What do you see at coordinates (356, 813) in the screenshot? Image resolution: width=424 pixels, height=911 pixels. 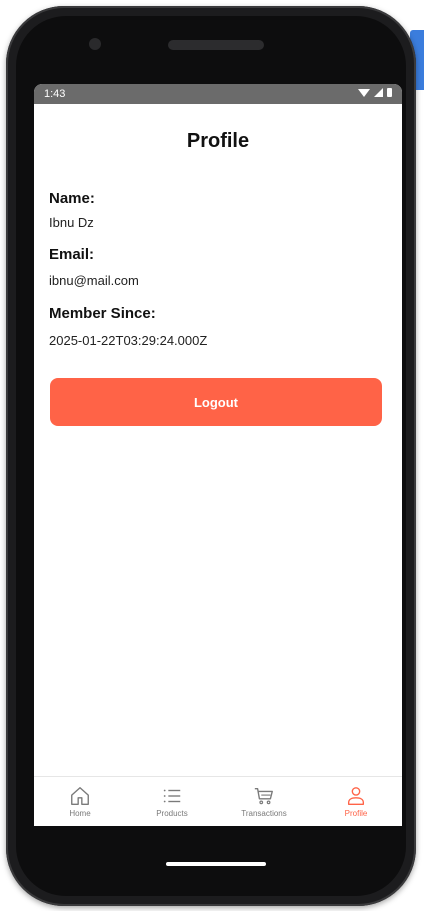 I see `tab-label-profile: Profile` at bounding box center [356, 813].